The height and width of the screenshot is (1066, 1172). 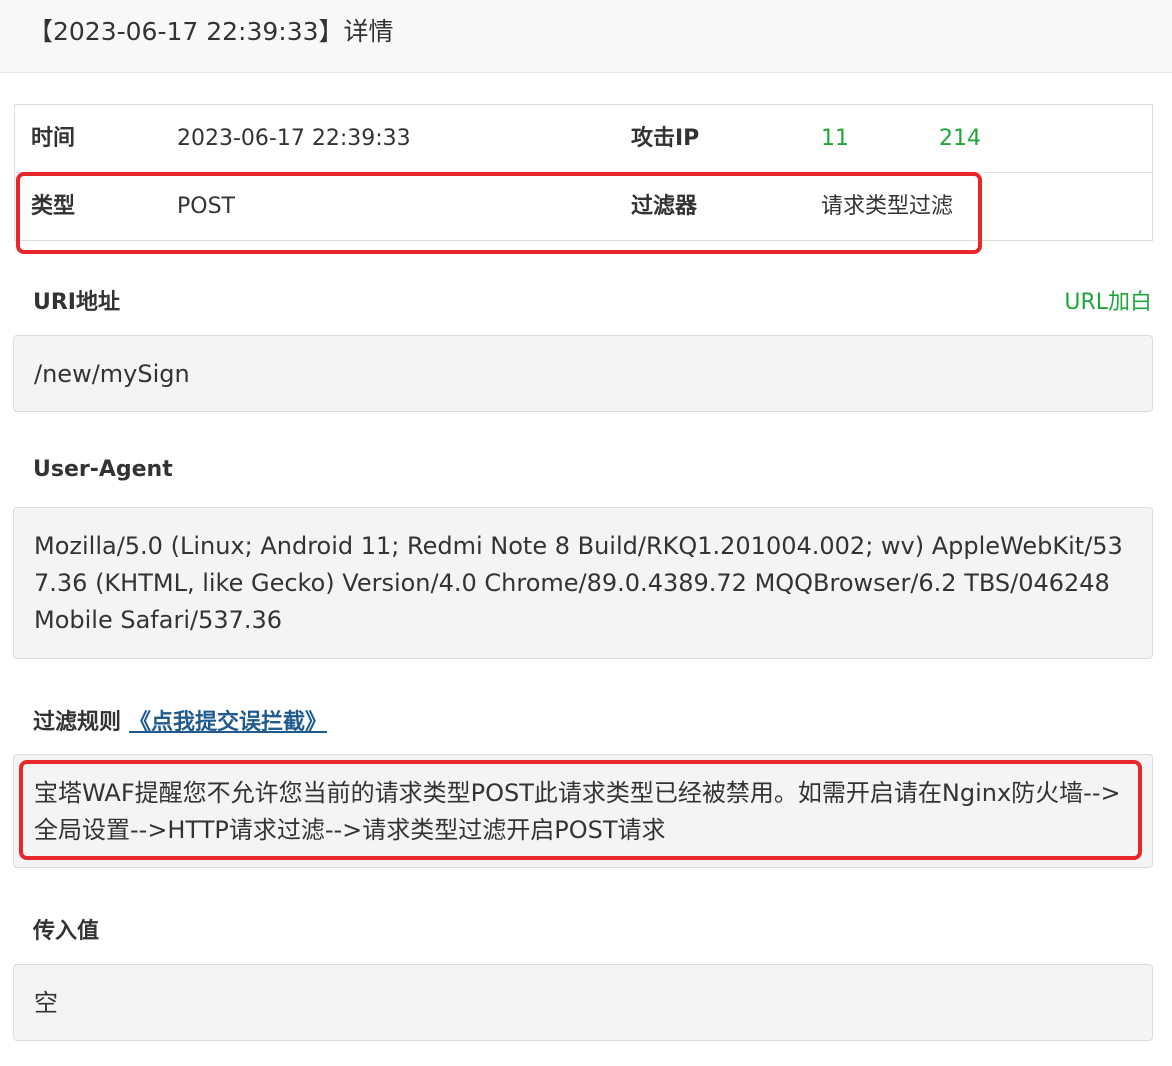 What do you see at coordinates (103, 469) in the screenshot?
I see `user-agent-label: User-Agent` at bounding box center [103, 469].